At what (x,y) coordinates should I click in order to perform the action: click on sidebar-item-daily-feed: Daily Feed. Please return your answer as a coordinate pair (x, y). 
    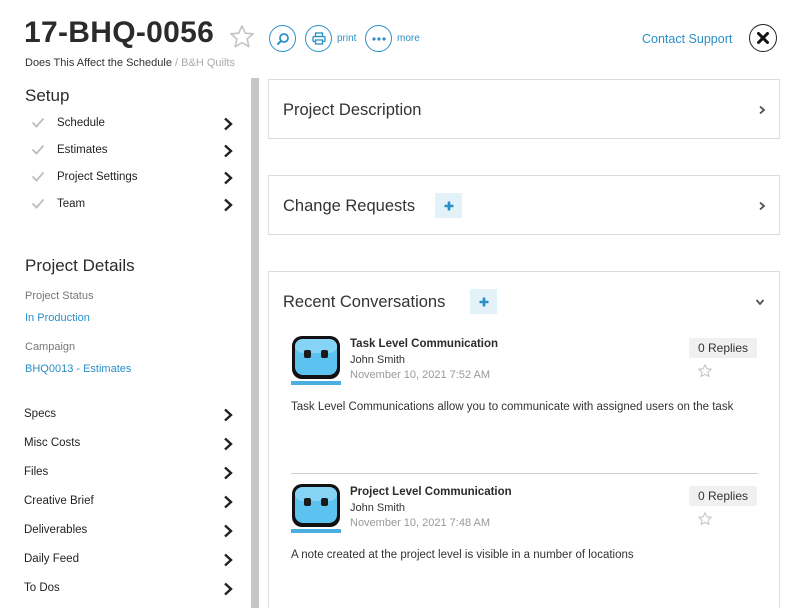
    Looking at the image, I should click on (125, 561).